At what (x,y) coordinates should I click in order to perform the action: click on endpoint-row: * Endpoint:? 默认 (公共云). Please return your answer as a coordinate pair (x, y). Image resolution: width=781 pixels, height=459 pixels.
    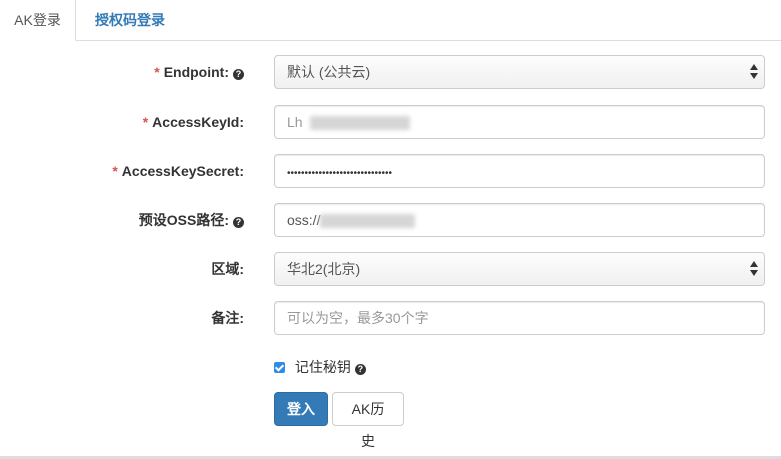
    Looking at the image, I should click on (390, 72).